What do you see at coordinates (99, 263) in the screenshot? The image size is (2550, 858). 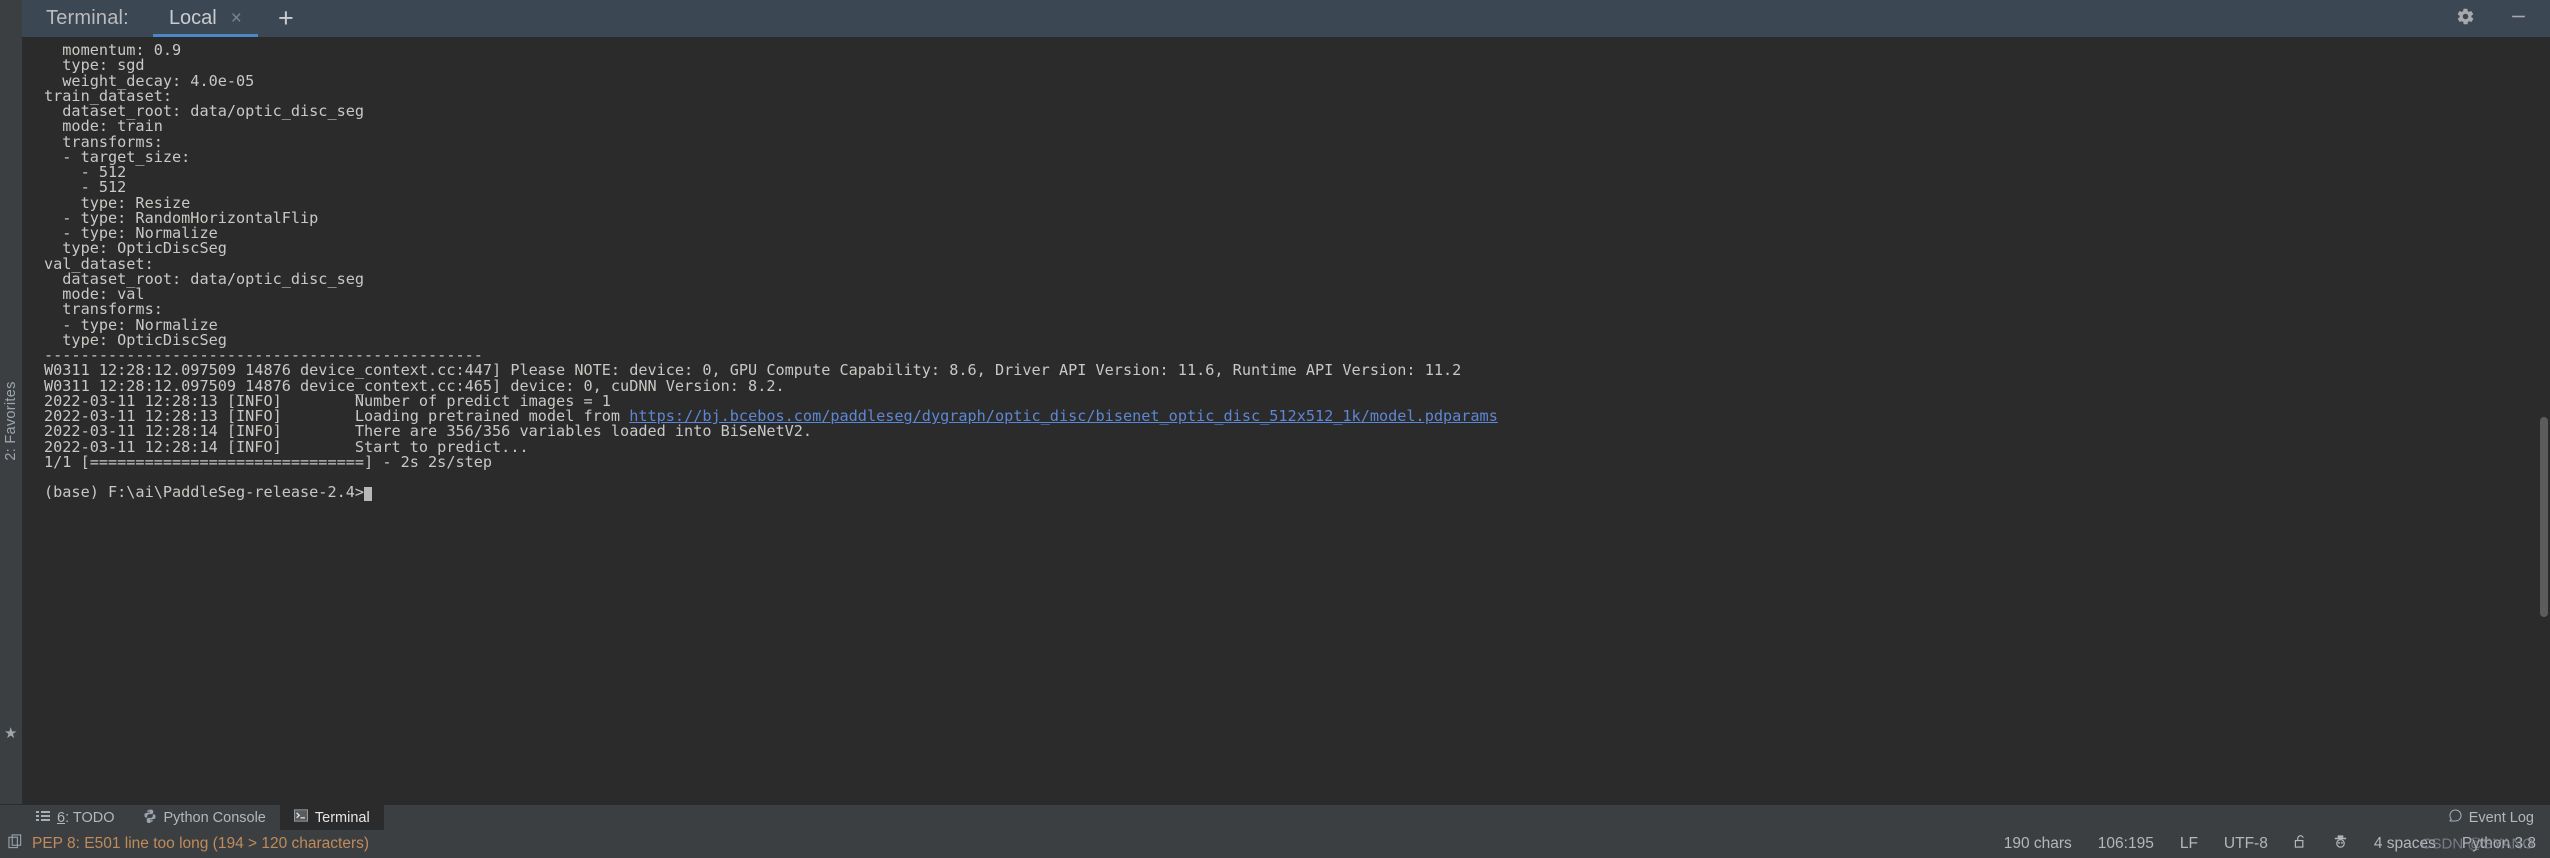 I see `terminal-line: val_dataset:` at bounding box center [99, 263].